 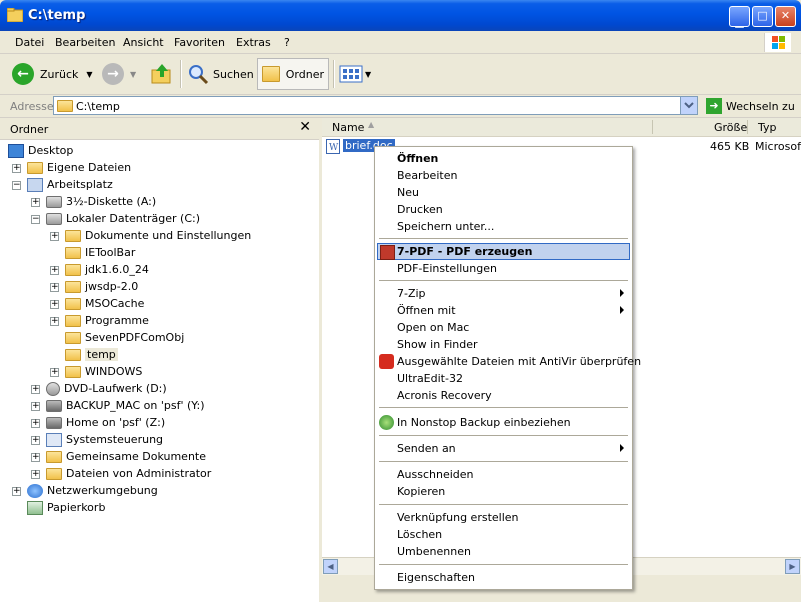 What do you see at coordinates (220, 74) in the screenshot?
I see `search-button: Suchen` at bounding box center [220, 74].